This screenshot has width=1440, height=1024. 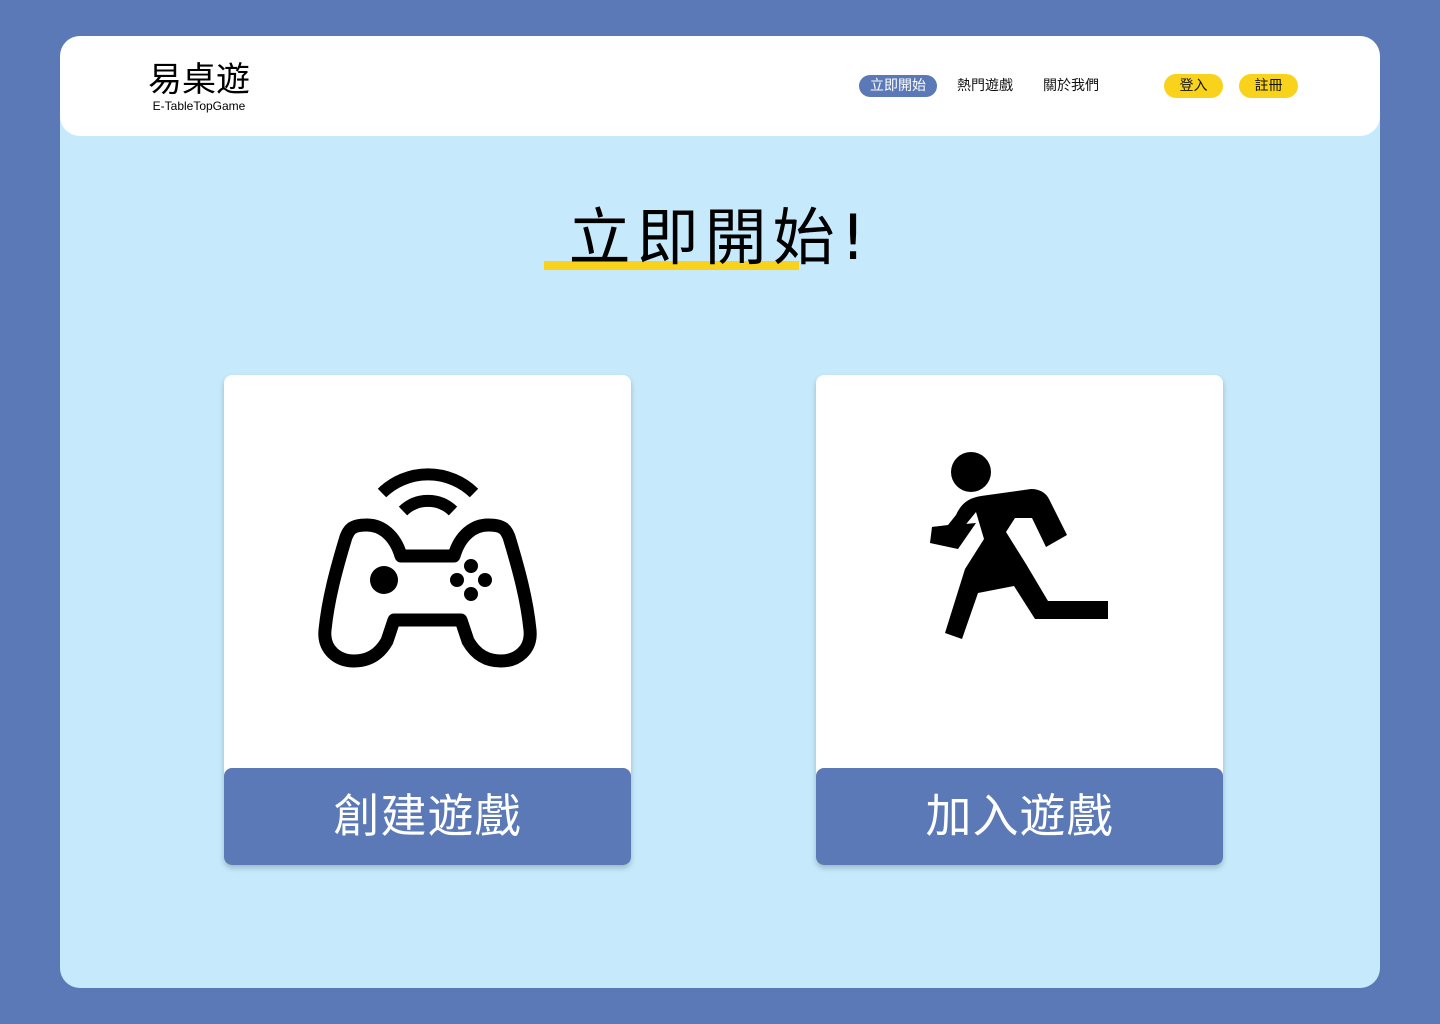 What do you see at coordinates (1071, 86) in the screenshot?
I see `nav-item-about-us: 關於我們` at bounding box center [1071, 86].